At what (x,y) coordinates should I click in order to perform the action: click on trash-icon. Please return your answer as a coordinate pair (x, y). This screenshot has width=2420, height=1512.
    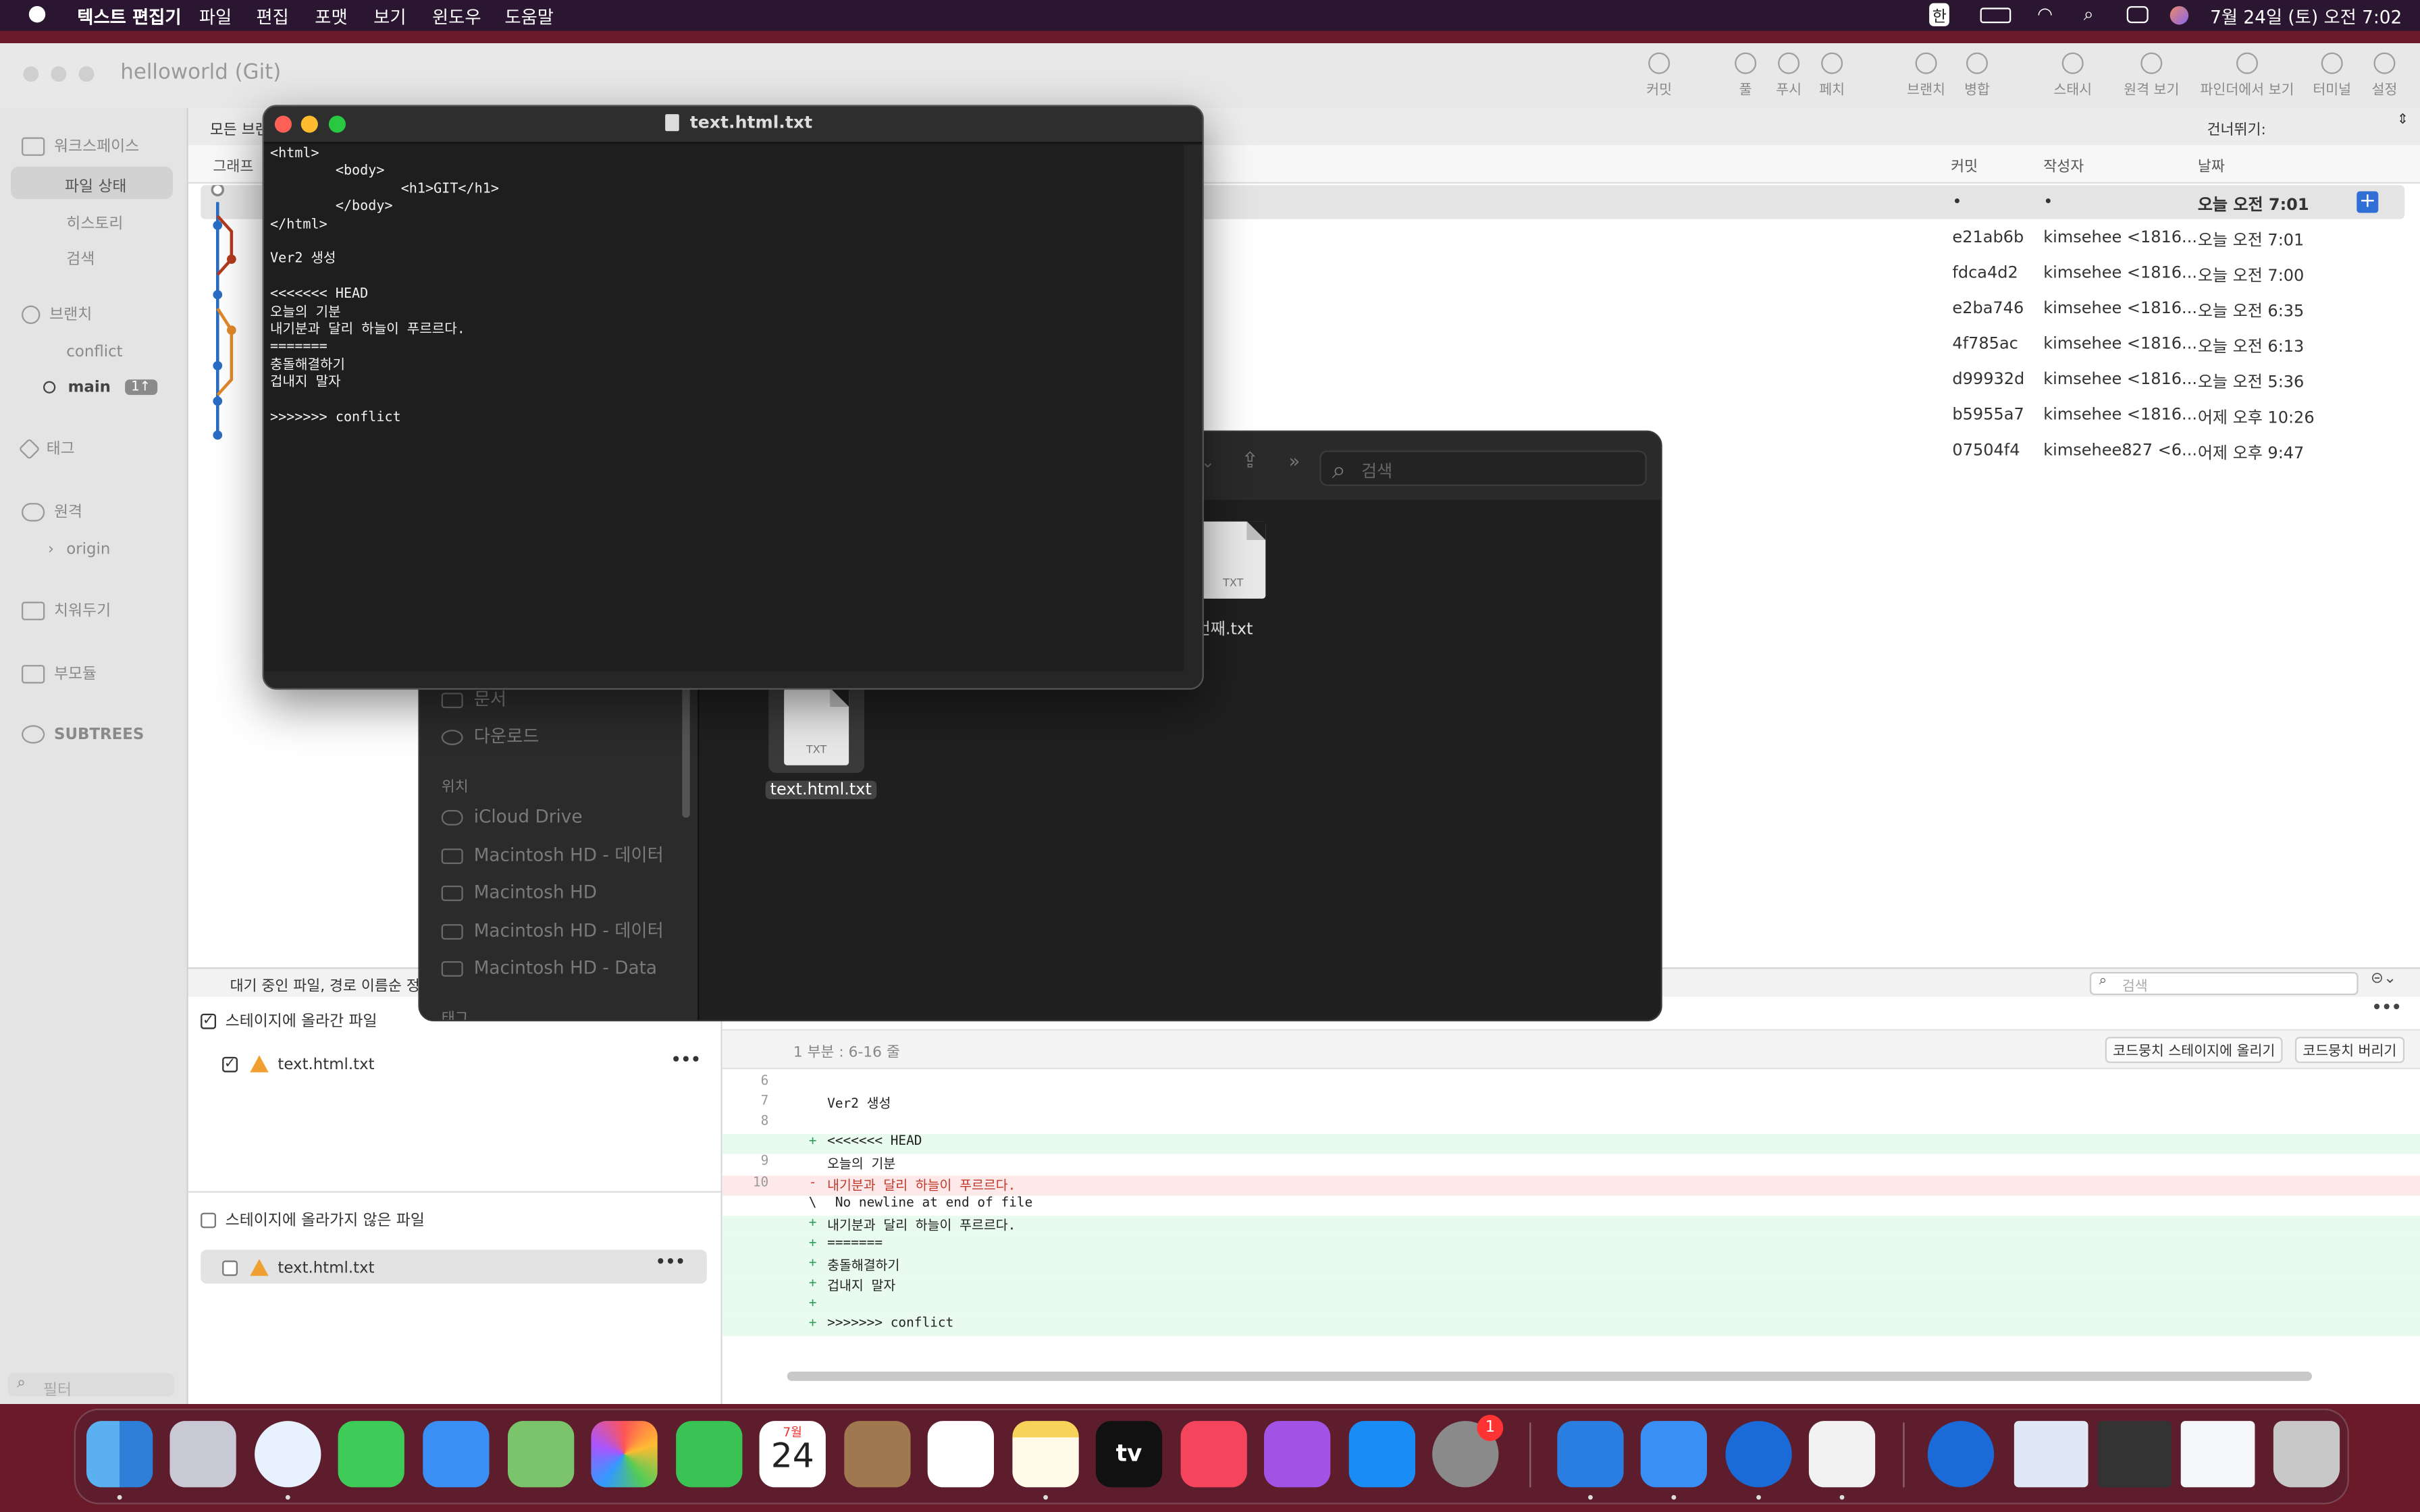
    Looking at the image, I should click on (2306, 1454).